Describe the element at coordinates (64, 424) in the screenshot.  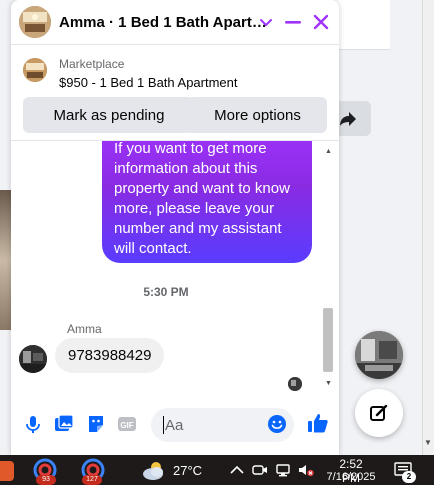
I see `photo-icon` at that location.